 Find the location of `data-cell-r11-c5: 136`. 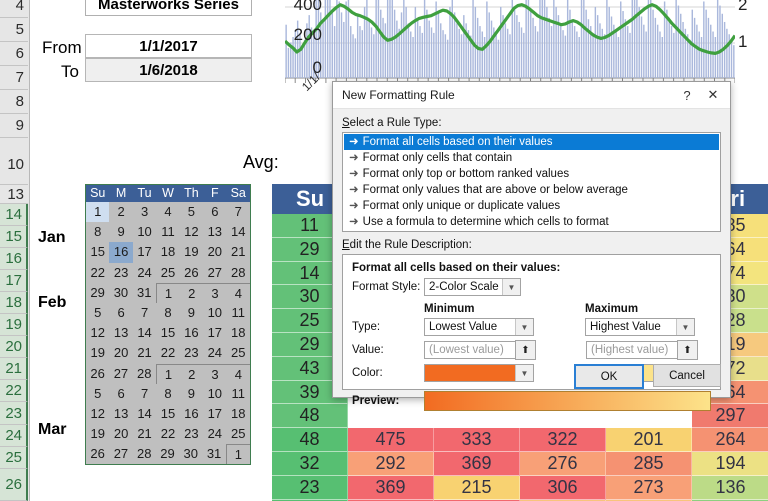

data-cell-r11-c5: 136 is located at coordinates (730, 487).